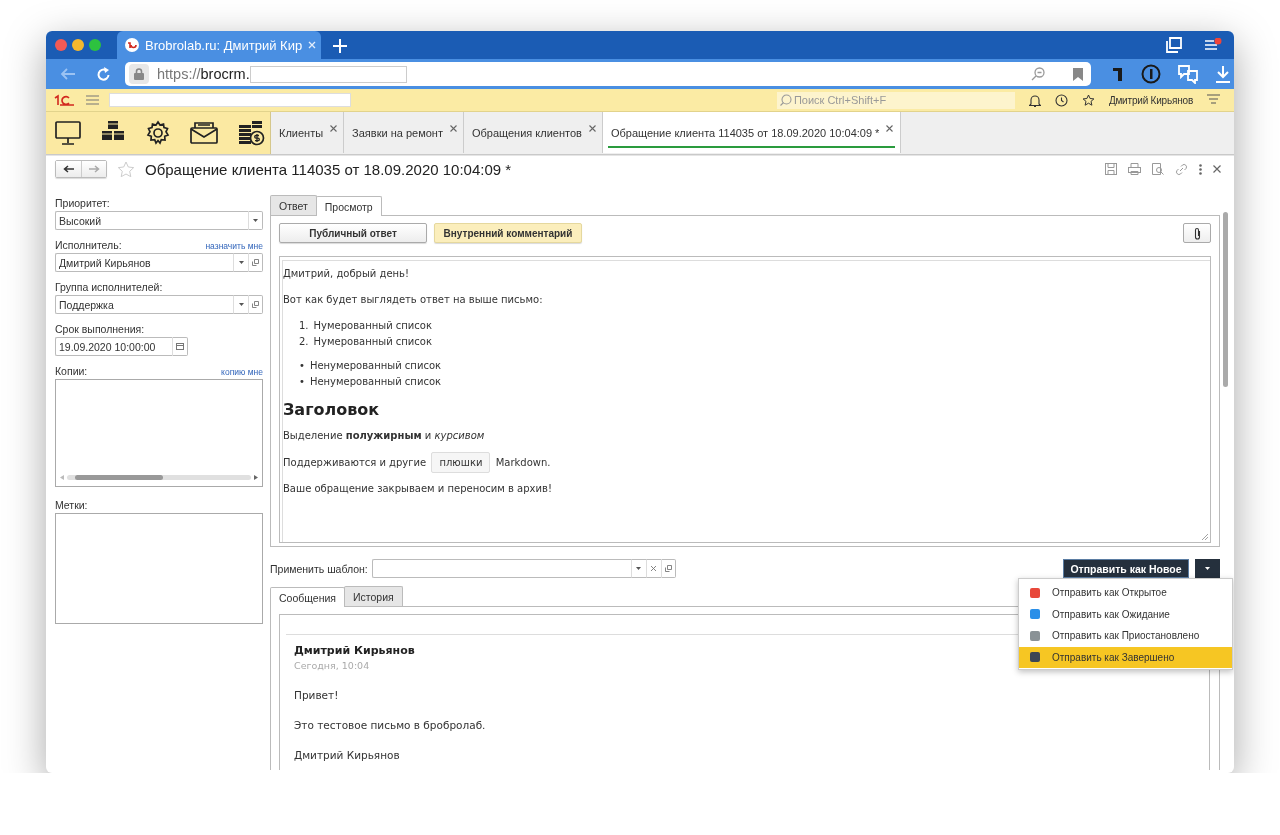 The width and height of the screenshot is (1280, 835). Describe the element at coordinates (340, 46) in the screenshot. I see `new-tab-icon` at that location.